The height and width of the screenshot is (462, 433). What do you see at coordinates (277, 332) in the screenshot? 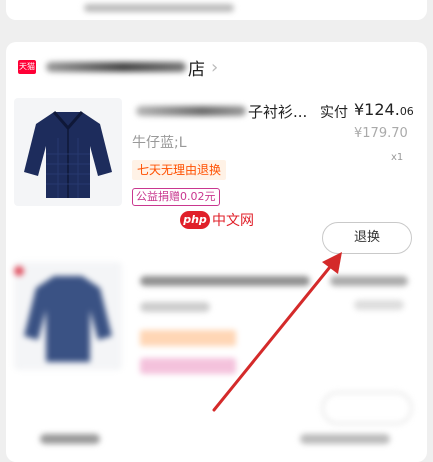
I see `annotation-arrow-icon` at bounding box center [277, 332].